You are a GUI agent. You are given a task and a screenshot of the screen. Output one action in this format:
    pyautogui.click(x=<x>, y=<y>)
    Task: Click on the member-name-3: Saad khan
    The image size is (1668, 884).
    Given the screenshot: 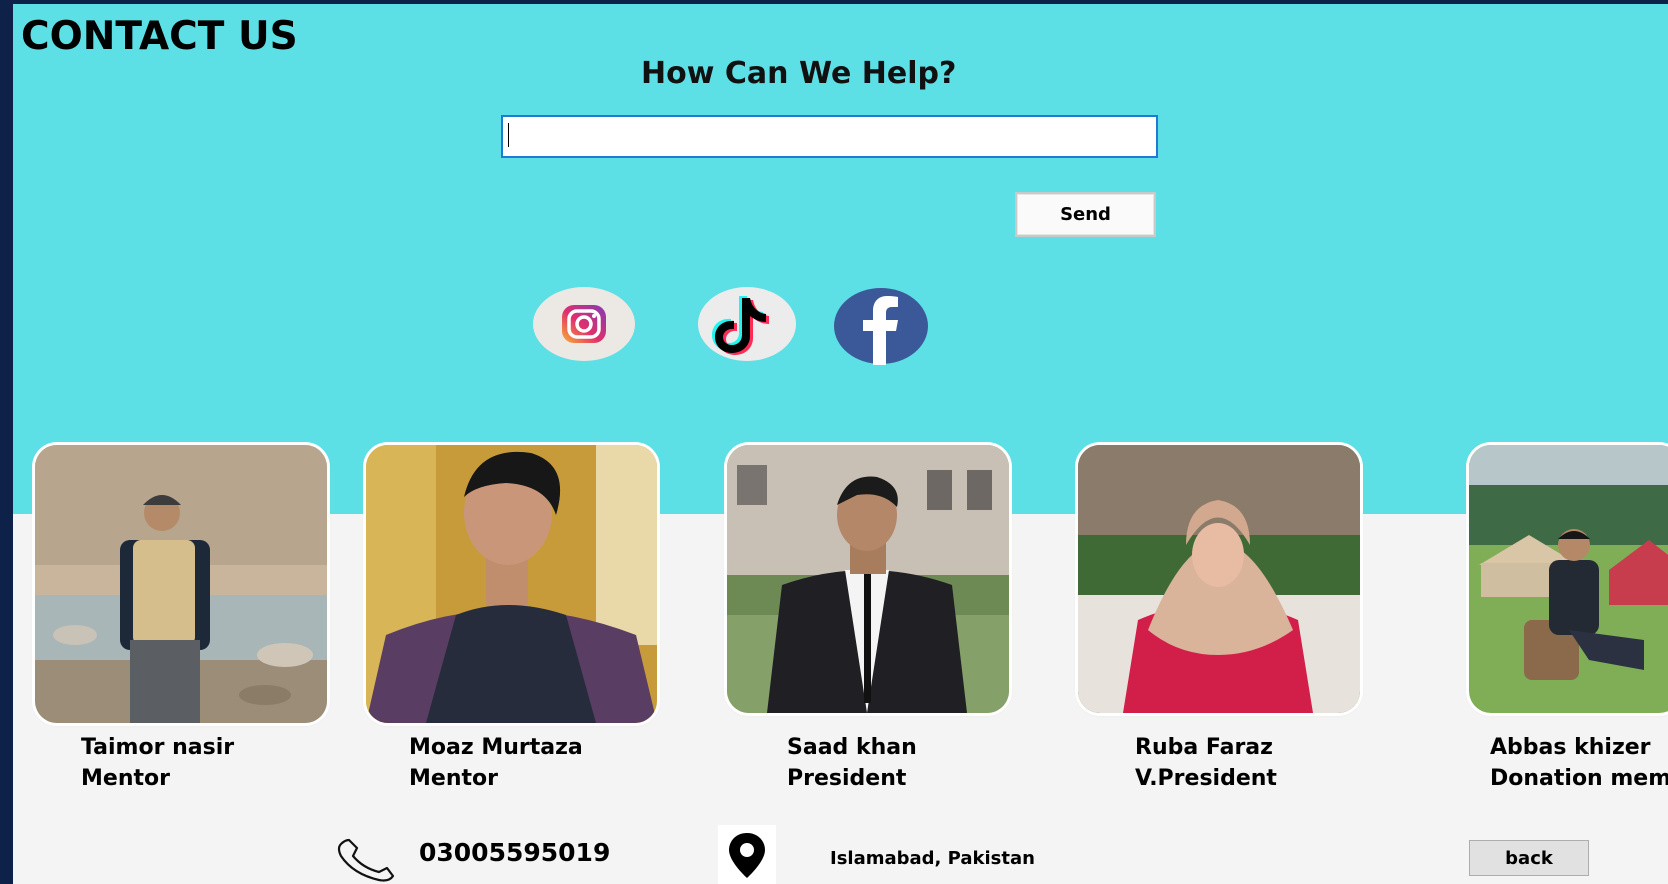 What is the action you would take?
    pyautogui.click(x=852, y=747)
    